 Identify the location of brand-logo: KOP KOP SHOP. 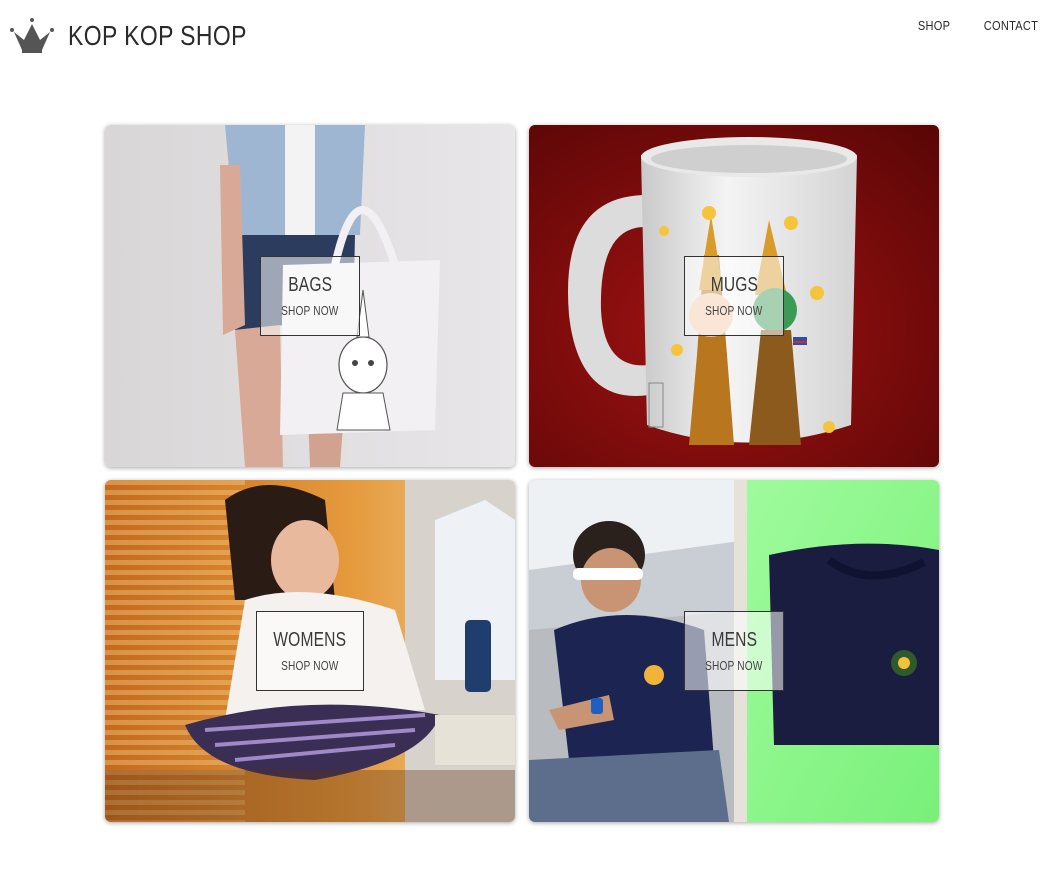
(147, 36).